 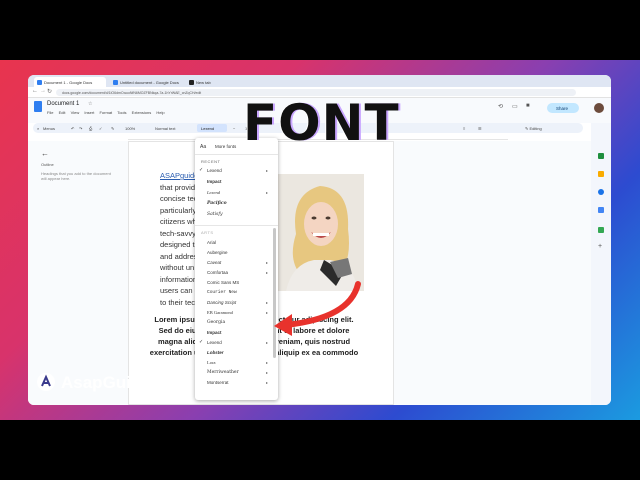 What do you see at coordinates (160, 112) in the screenshot?
I see `menu-help: Help` at bounding box center [160, 112].